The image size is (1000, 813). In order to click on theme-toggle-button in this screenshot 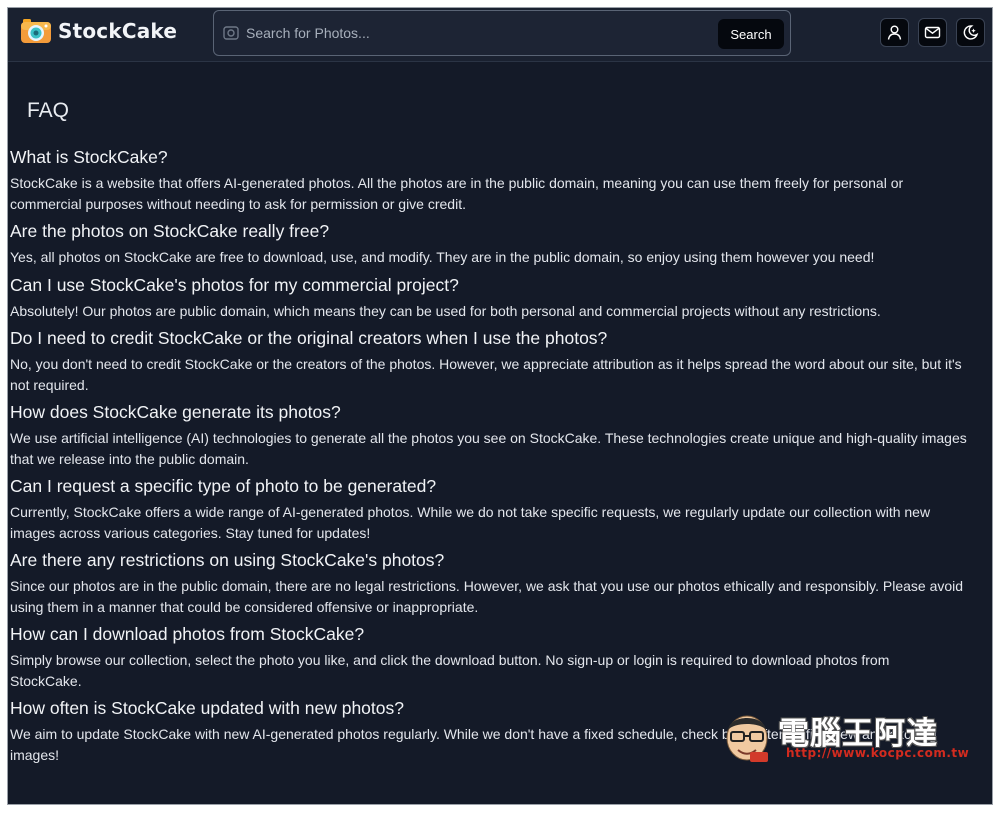, I will do `click(970, 32)`.